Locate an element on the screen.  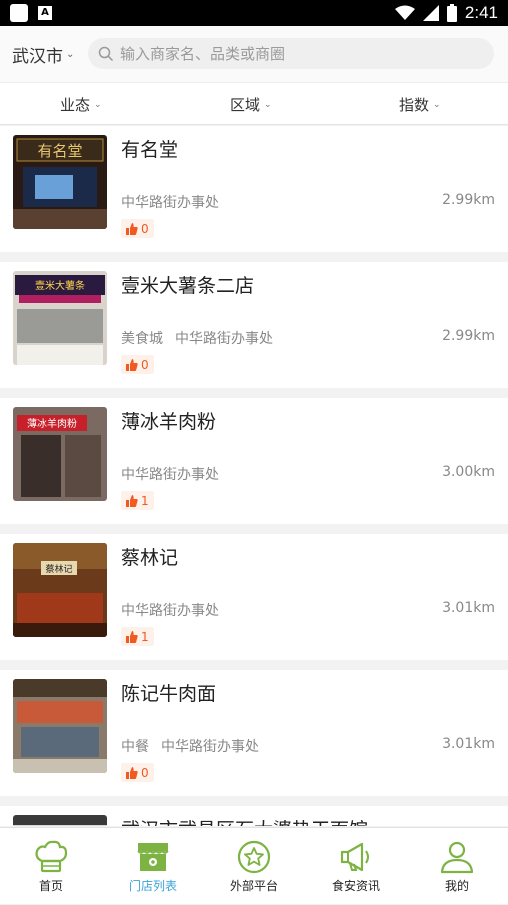
store-name: 薄冰羊肉粉 is located at coordinates (169, 422).